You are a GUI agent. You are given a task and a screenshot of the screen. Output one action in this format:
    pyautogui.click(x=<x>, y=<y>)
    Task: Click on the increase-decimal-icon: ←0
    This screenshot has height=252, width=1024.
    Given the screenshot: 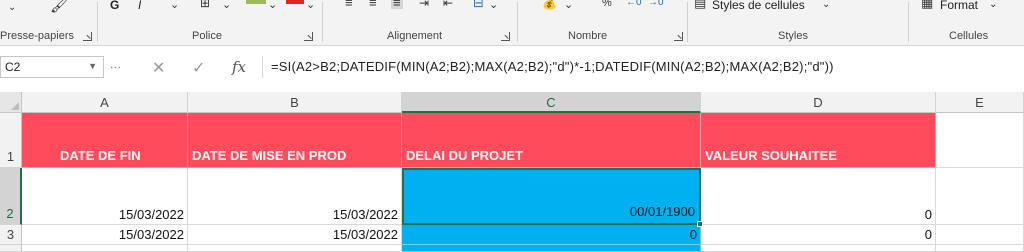 What is the action you would take?
    pyautogui.click(x=634, y=4)
    